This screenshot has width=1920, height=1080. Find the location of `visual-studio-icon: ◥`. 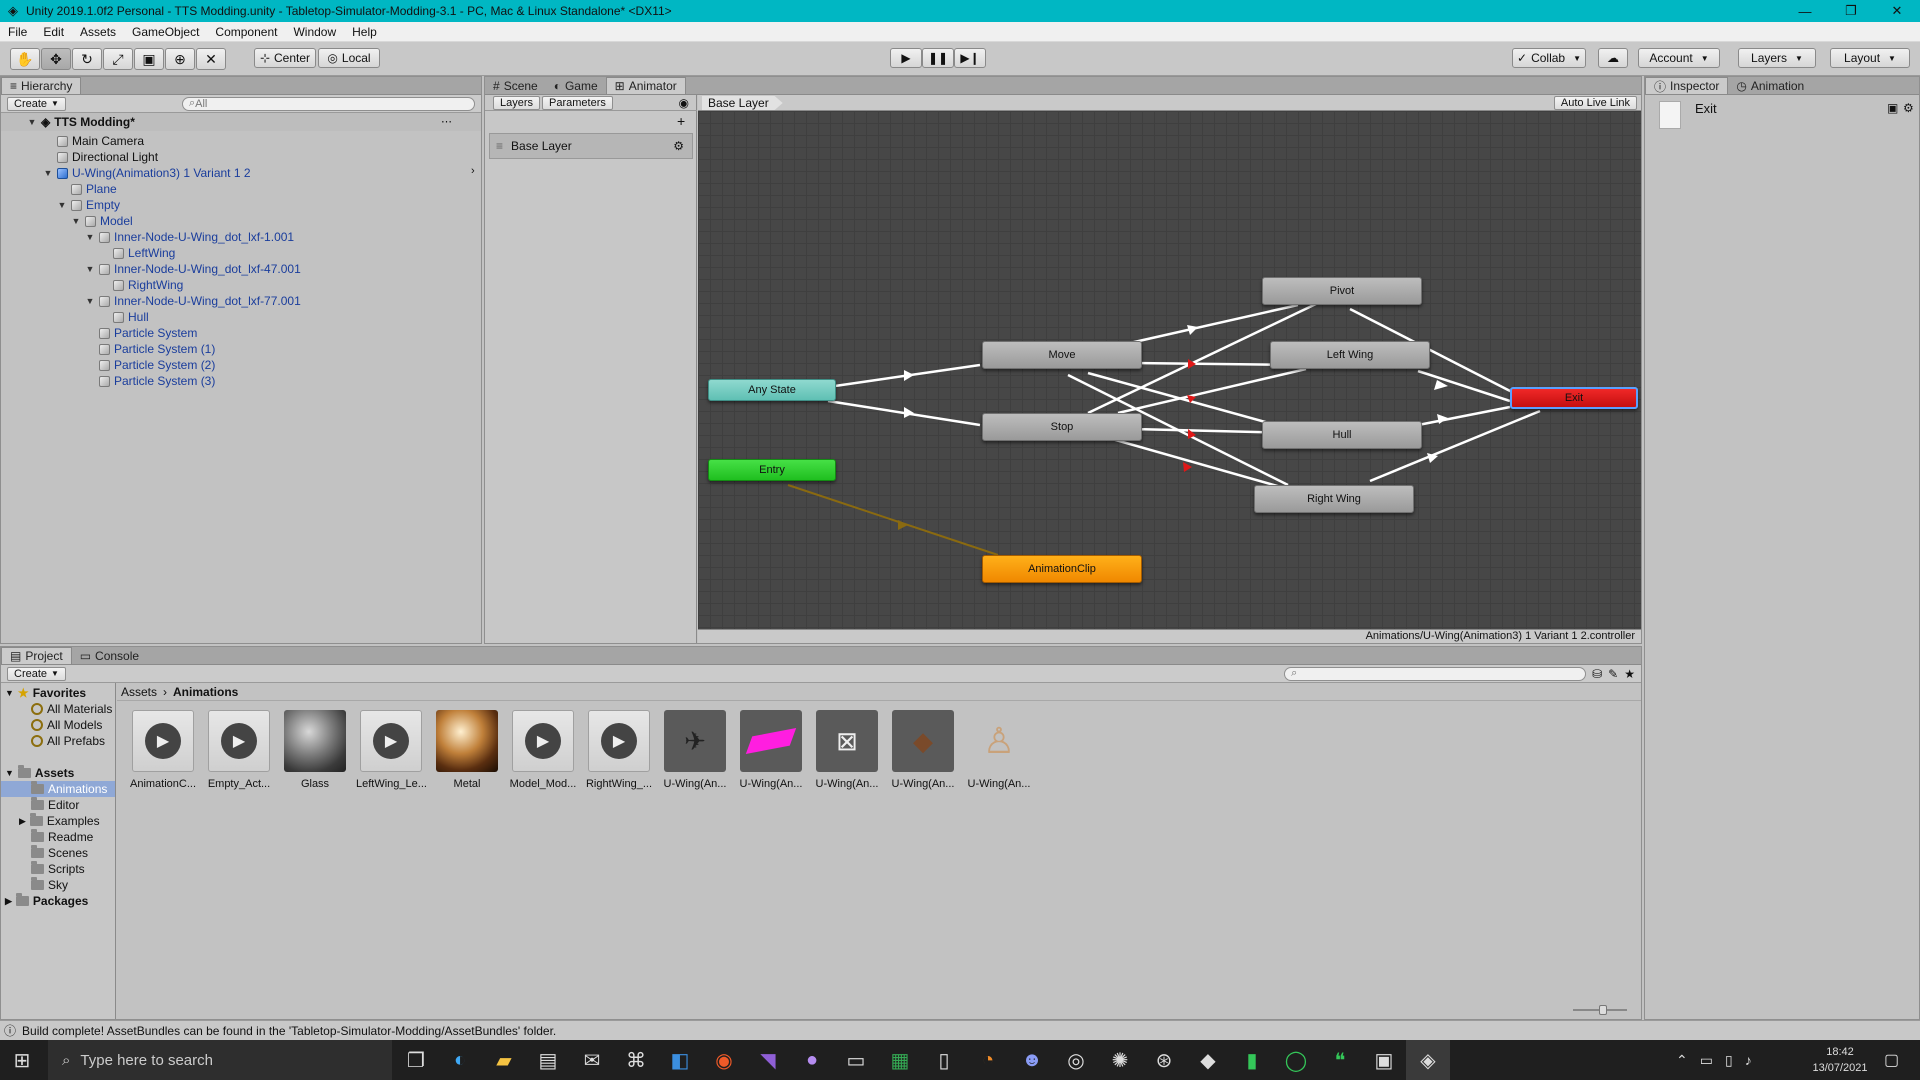

visual-studio-icon: ◥ is located at coordinates (768, 1060).